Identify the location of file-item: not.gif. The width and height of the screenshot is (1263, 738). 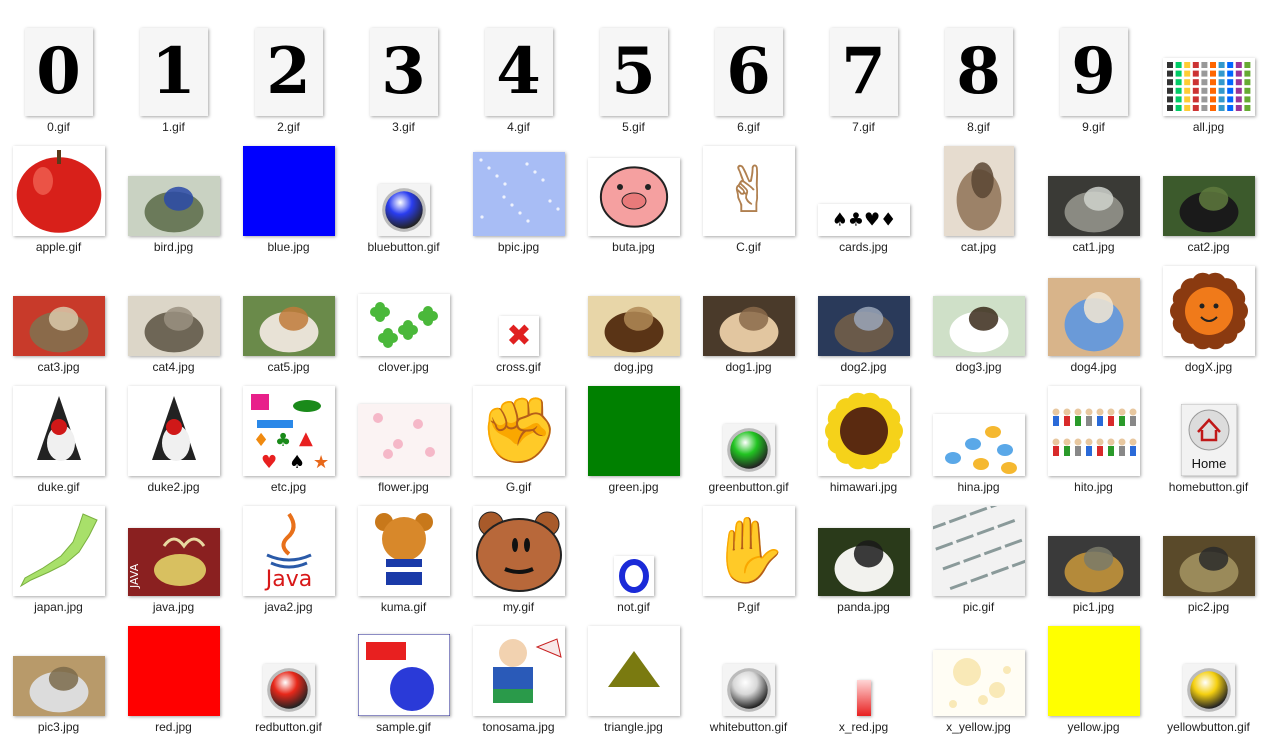
(633, 552).